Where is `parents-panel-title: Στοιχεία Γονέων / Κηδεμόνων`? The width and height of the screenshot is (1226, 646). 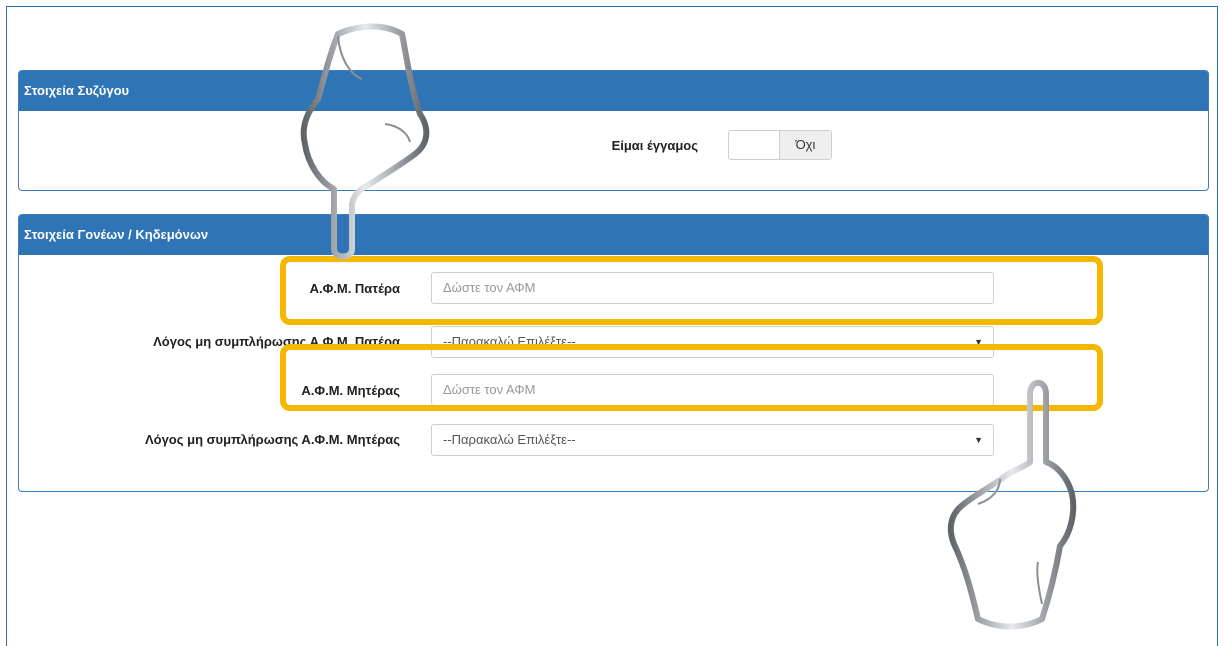
parents-panel-title: Στοιχεία Γονέων / Κηδεμόνων is located at coordinates (613, 235).